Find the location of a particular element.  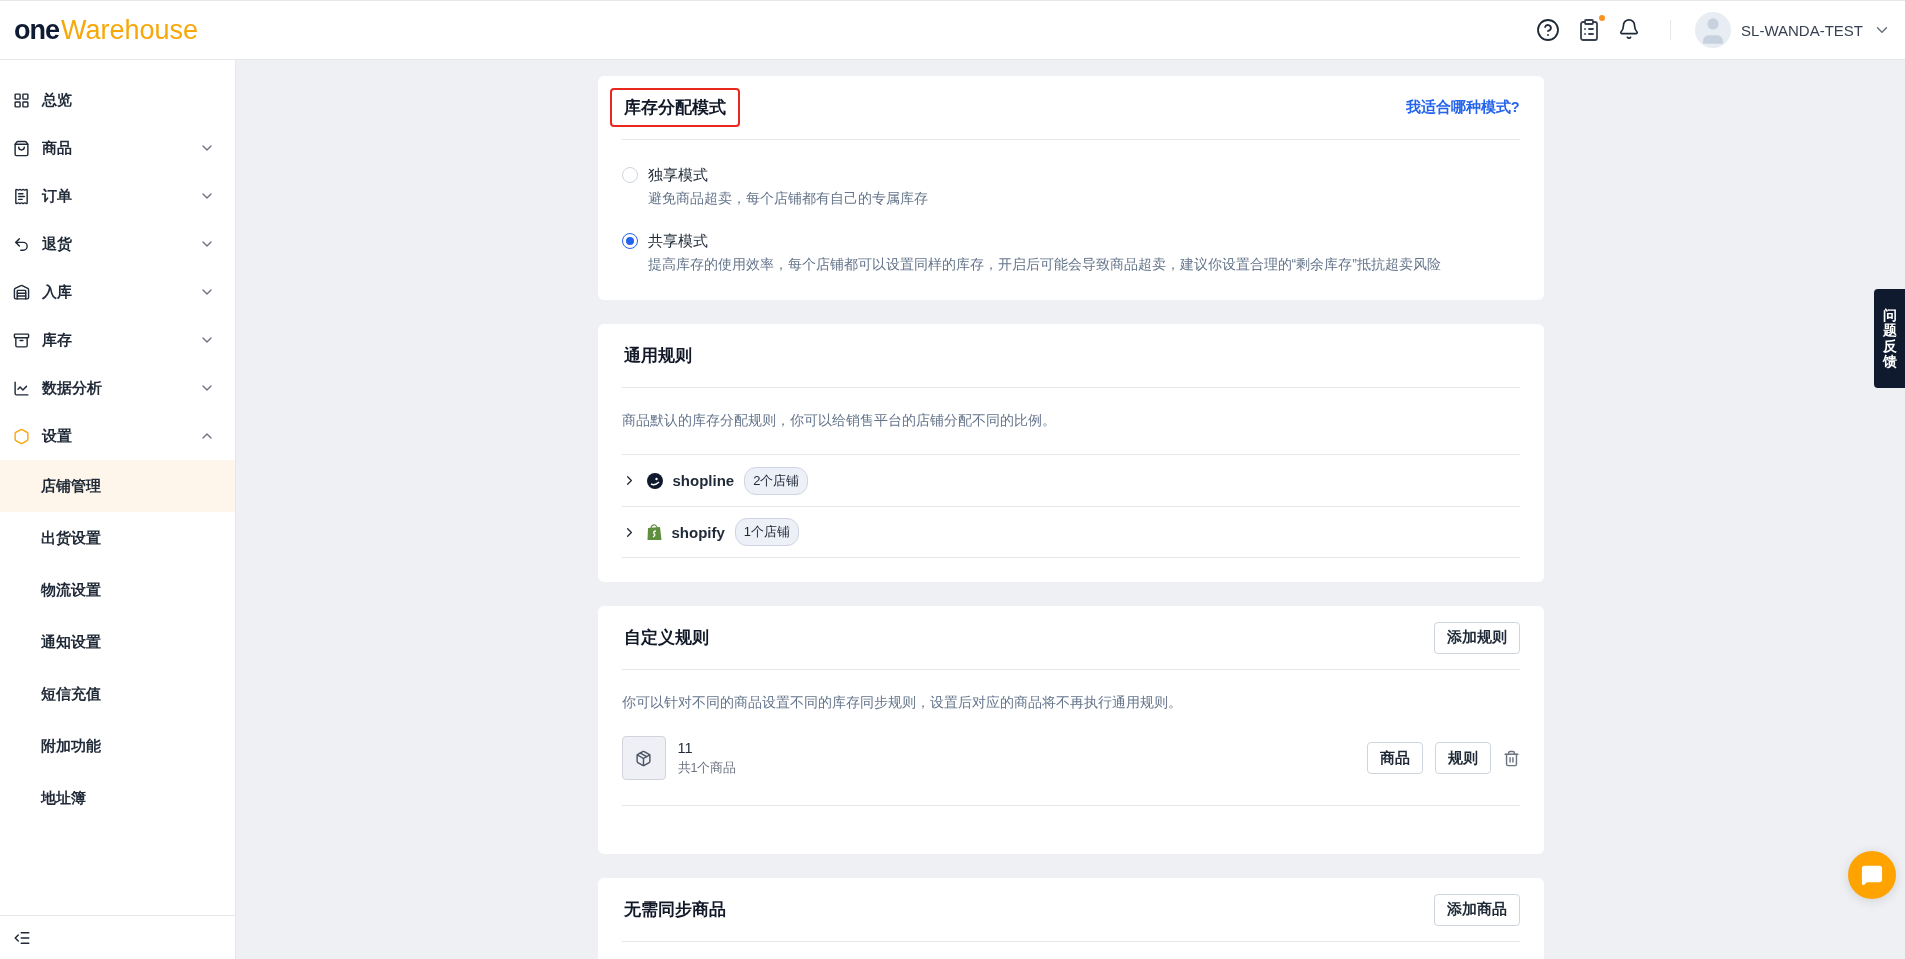

card-description: 你可以针对不同的商品设置不同的库存同步规则，设置后对应的商品将不再执行通用规则。 is located at coordinates (902, 702).